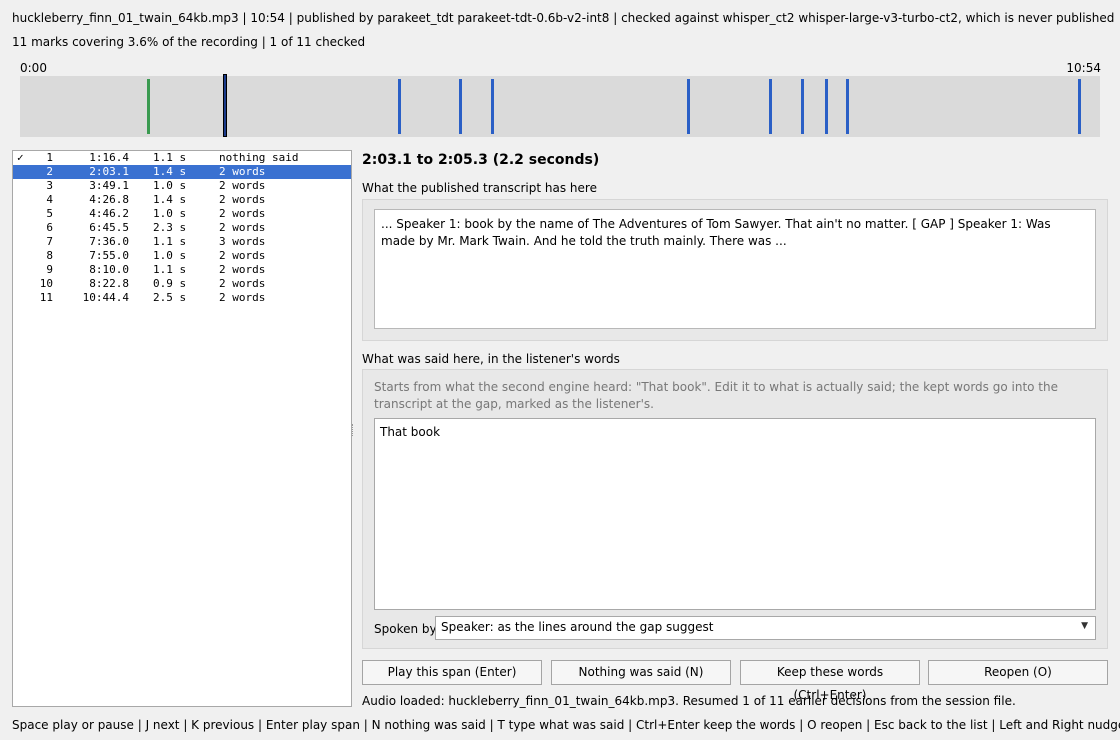 The height and width of the screenshot is (740, 1120). Describe the element at coordinates (149, 106) in the screenshot. I see `timeline-mark-checked` at that location.